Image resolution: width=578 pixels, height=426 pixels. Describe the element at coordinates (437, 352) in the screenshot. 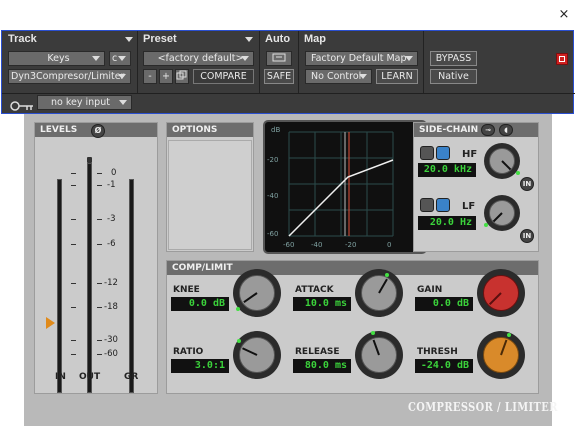

I see `thresh-label: THRESH` at that location.